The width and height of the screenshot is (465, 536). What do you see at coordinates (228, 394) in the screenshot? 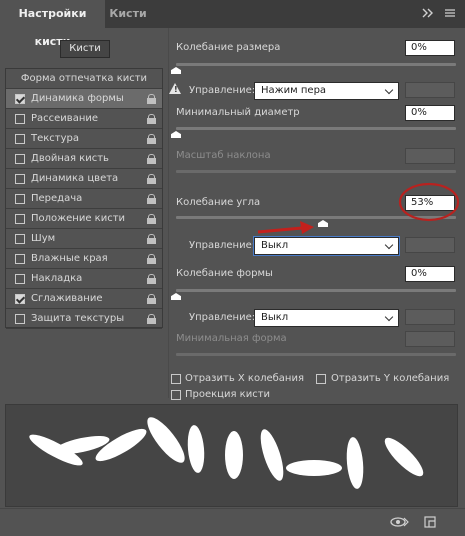
I see `brush-projection-label: Проекция кисти` at bounding box center [228, 394].